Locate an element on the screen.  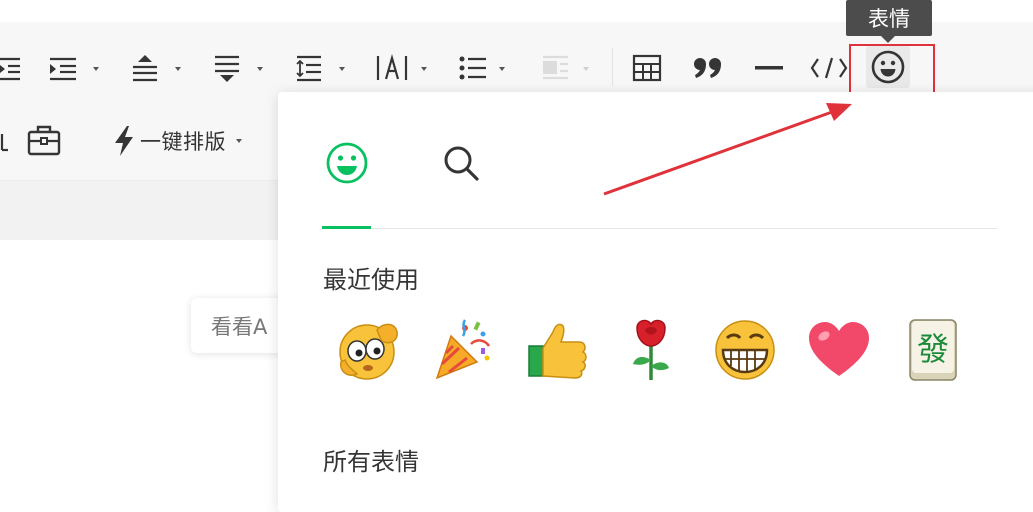
annotation-arrow is located at coordinates (727, 149).